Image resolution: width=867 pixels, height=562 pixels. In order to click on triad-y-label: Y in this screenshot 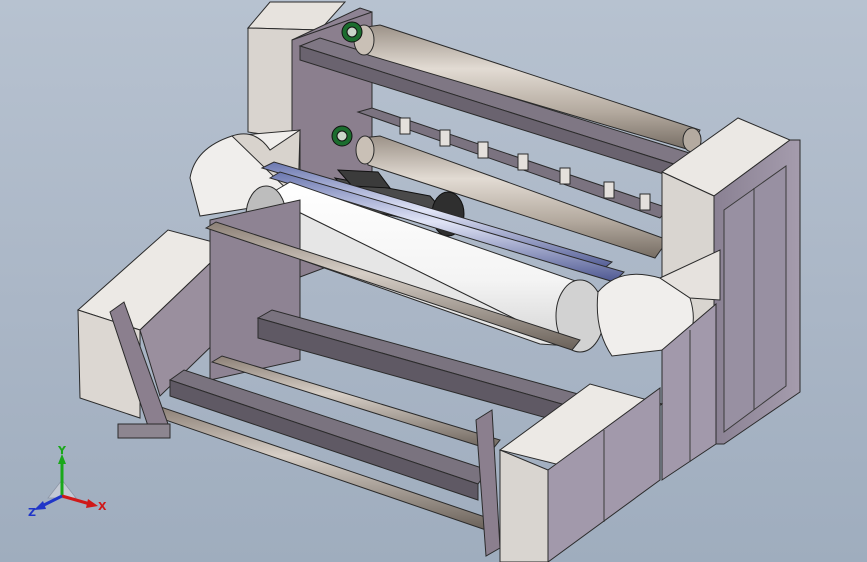, I will do `click(62, 451)`.